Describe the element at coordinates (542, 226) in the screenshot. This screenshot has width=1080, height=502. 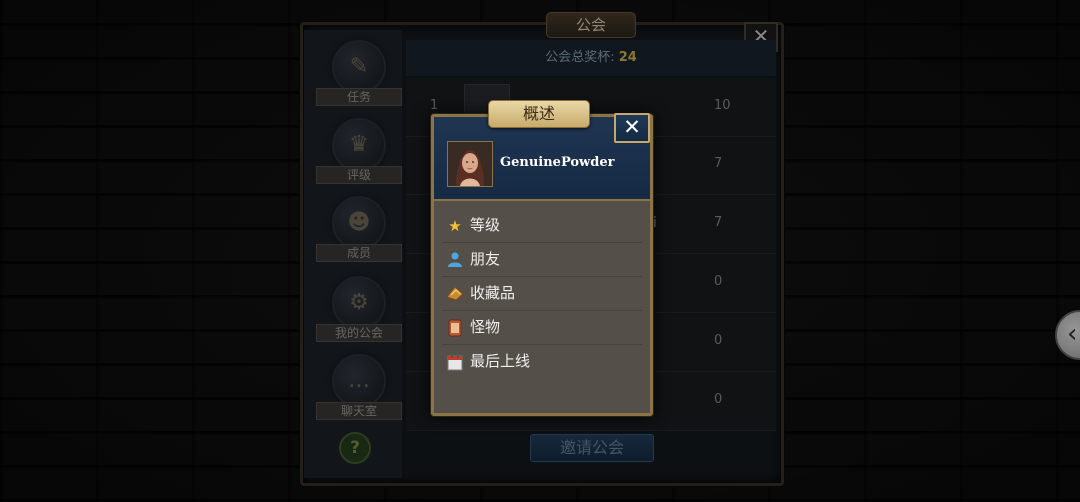
I see `stat-level-row: ★ 等级` at that location.